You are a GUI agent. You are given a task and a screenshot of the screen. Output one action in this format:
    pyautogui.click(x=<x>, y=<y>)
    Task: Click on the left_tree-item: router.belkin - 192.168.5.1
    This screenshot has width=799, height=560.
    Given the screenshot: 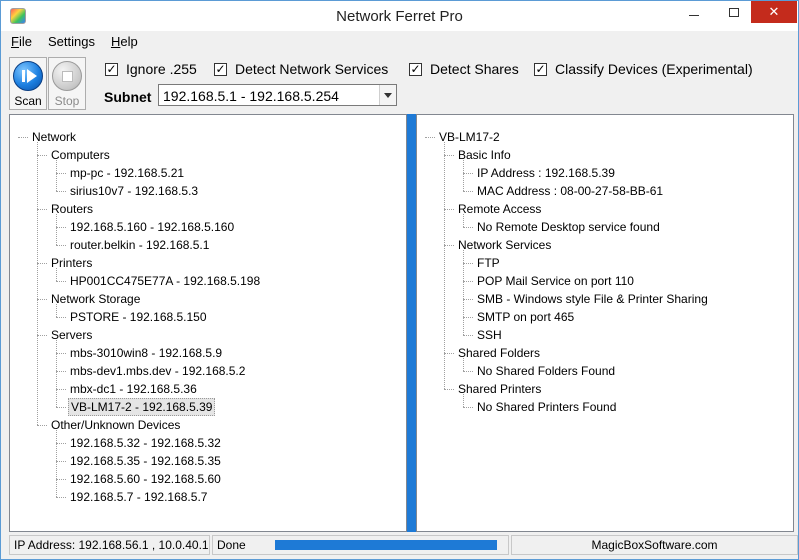 What is the action you would take?
    pyautogui.click(x=139, y=245)
    